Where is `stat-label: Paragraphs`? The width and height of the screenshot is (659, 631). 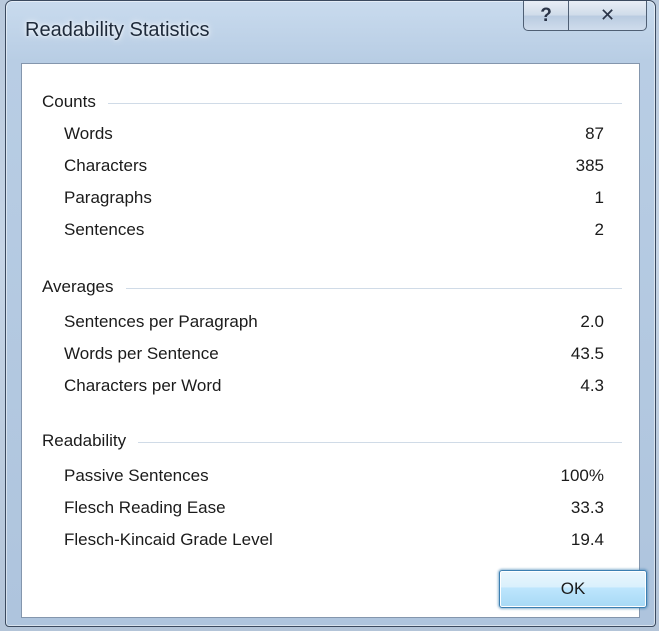
stat-label: Paragraphs is located at coordinates (108, 197).